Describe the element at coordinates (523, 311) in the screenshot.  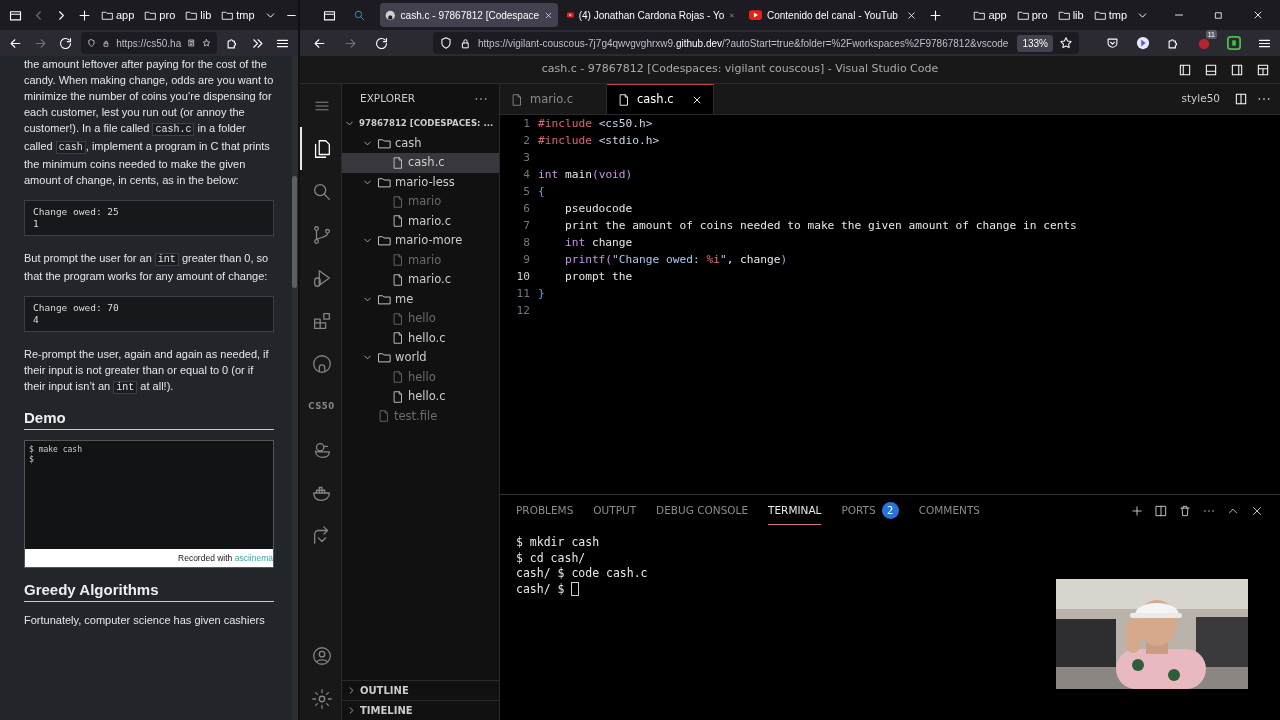
I see `line-number: 12` at that location.